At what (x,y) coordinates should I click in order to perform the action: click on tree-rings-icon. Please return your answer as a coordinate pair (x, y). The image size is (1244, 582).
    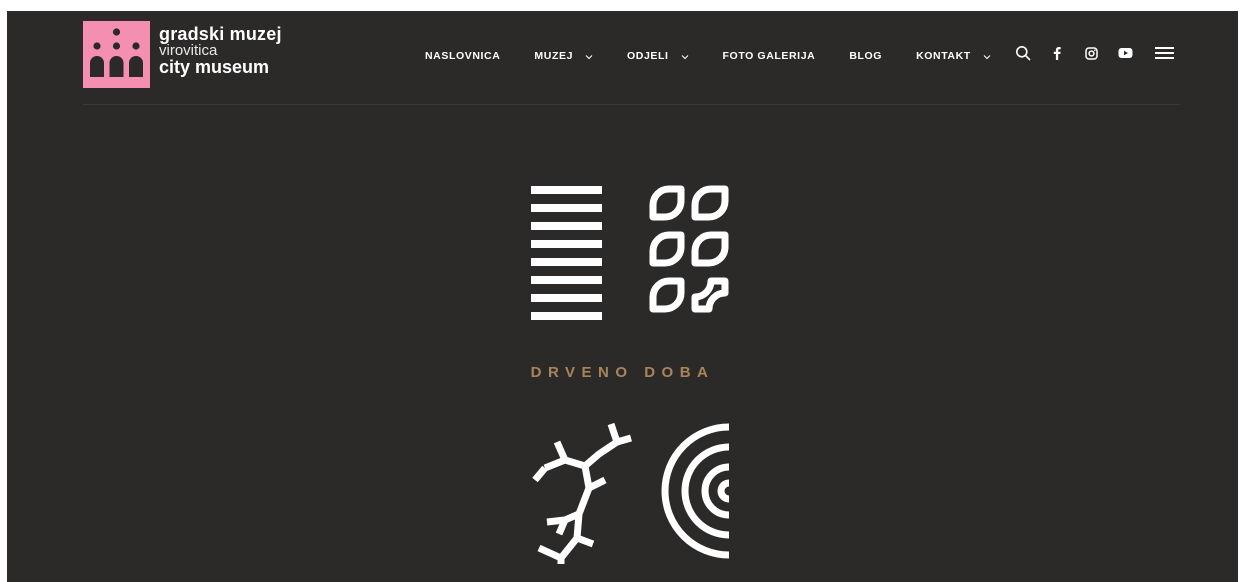
    Looking at the image, I should click on (695, 491).